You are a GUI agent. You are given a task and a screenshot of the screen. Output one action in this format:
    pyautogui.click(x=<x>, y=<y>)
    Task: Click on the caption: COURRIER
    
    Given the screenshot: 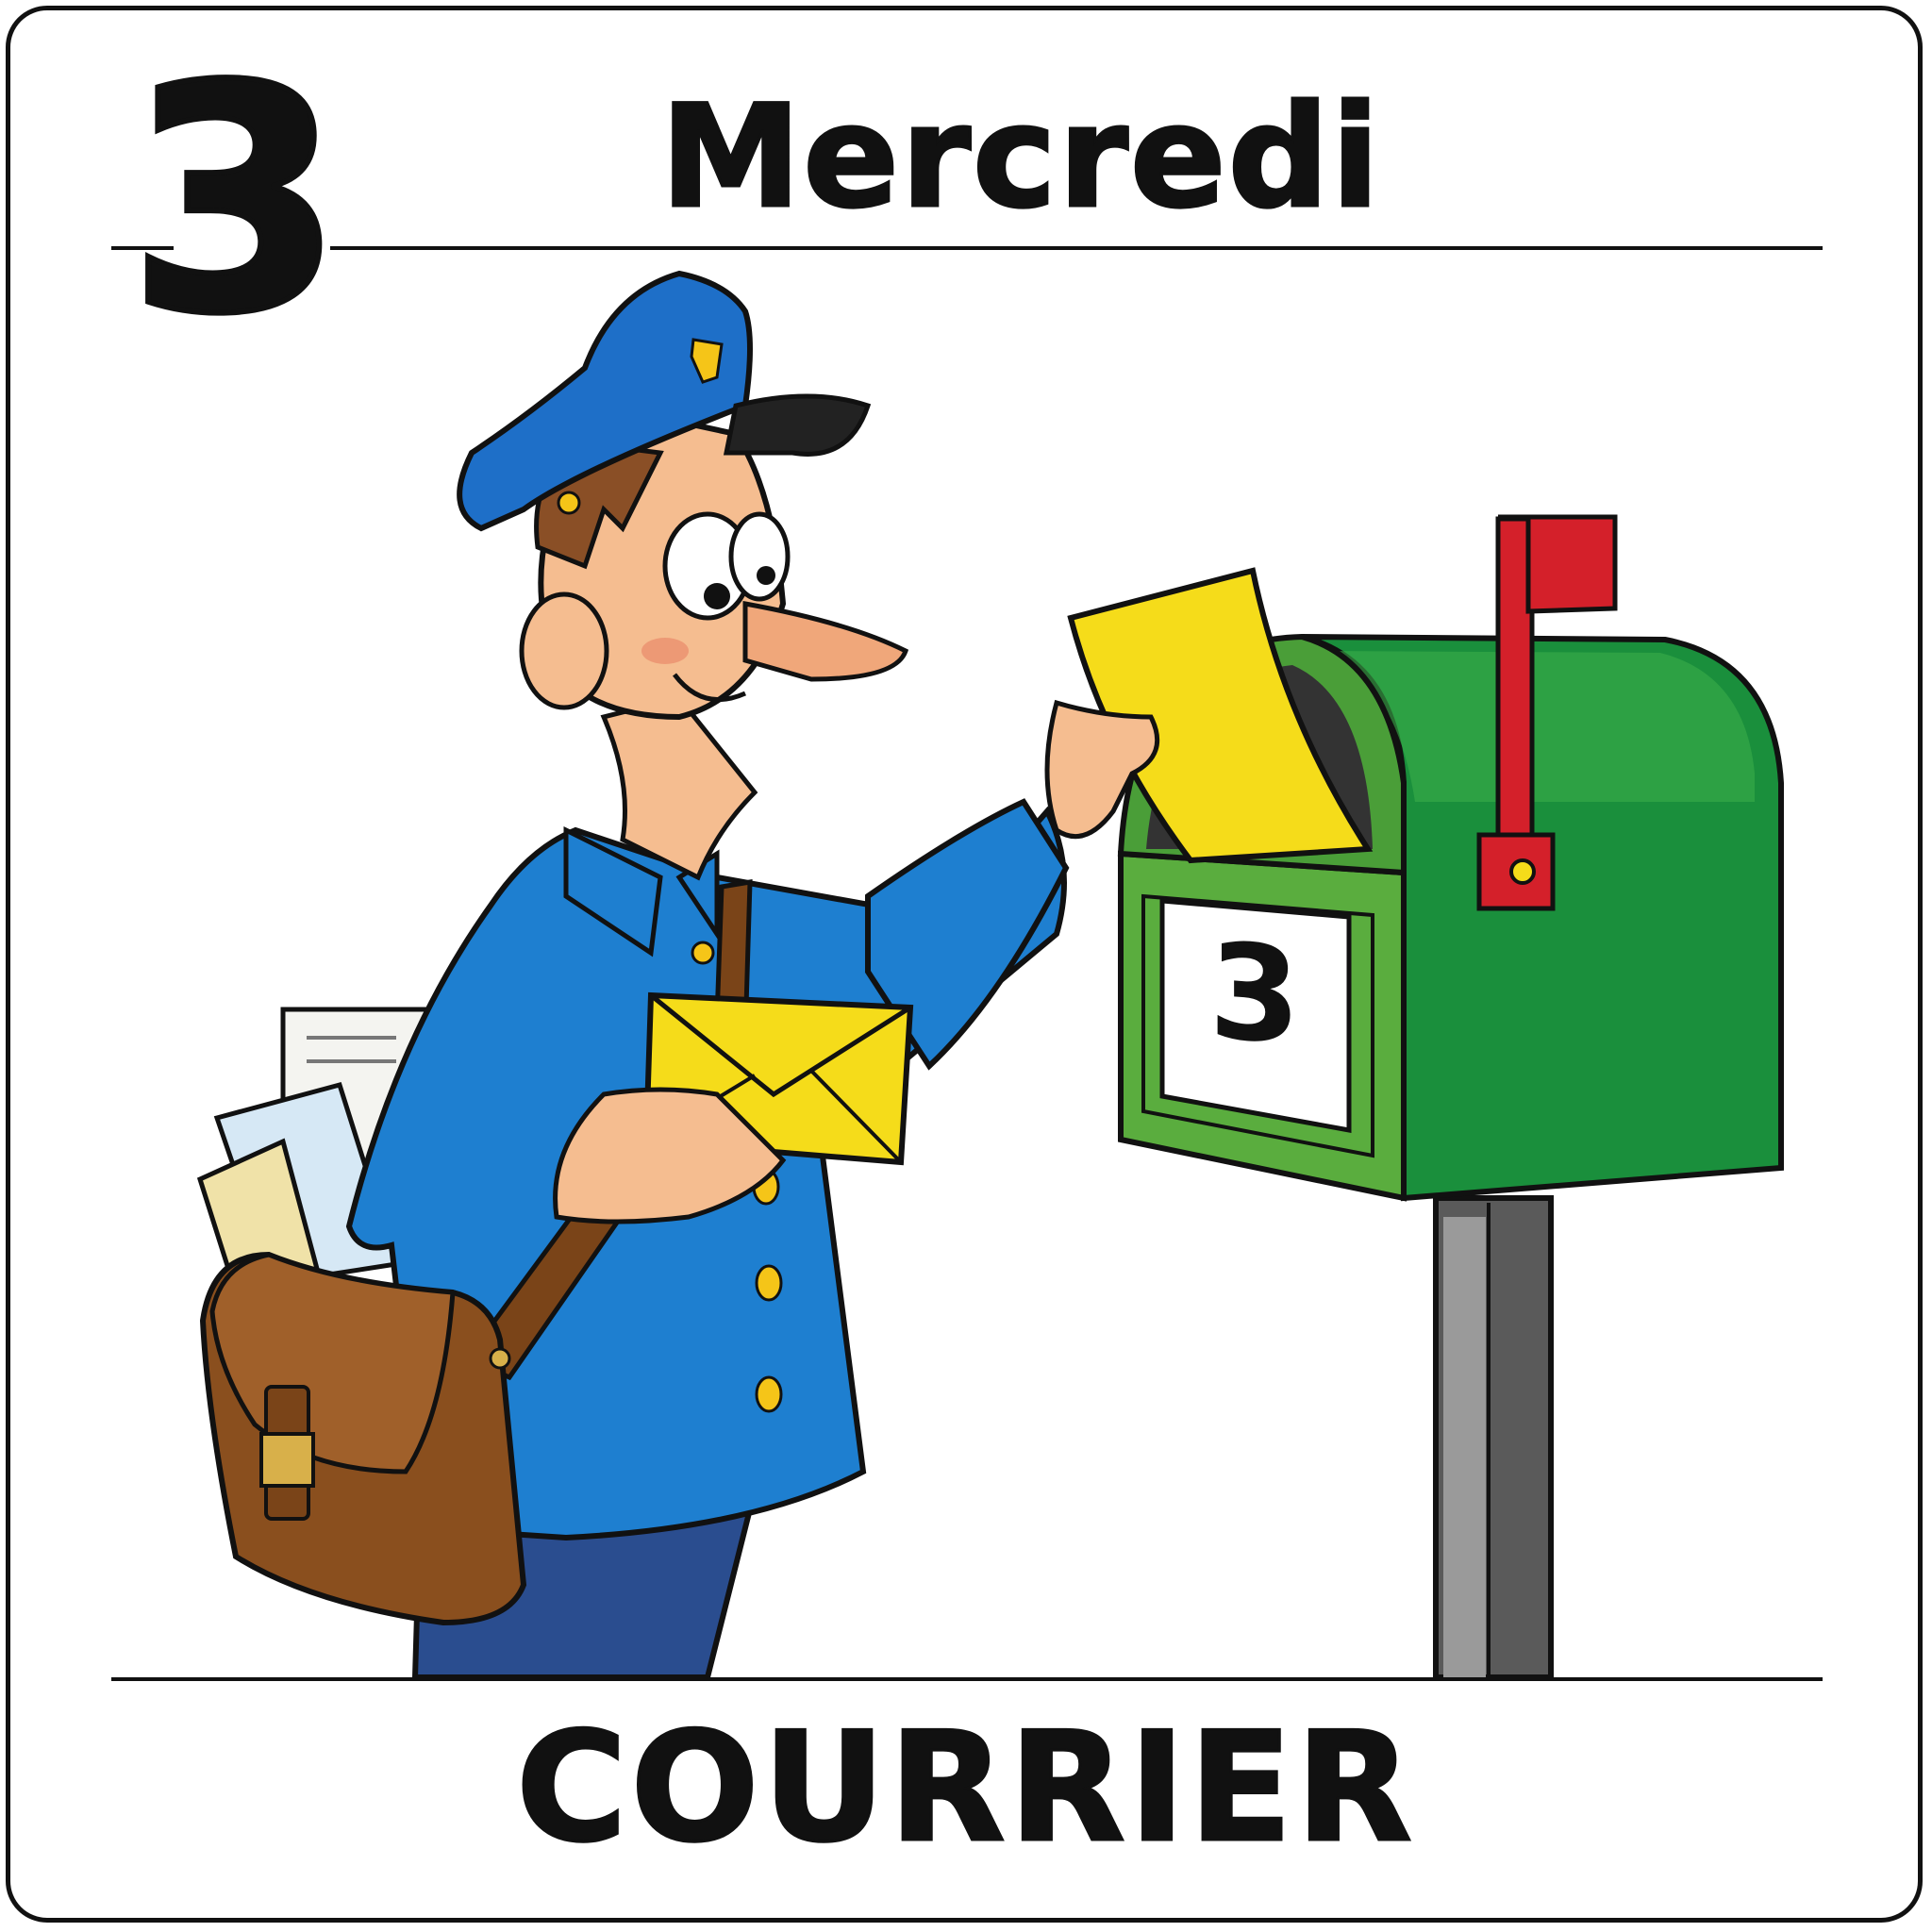 What is the action you would take?
    pyautogui.click(x=965, y=1787)
    